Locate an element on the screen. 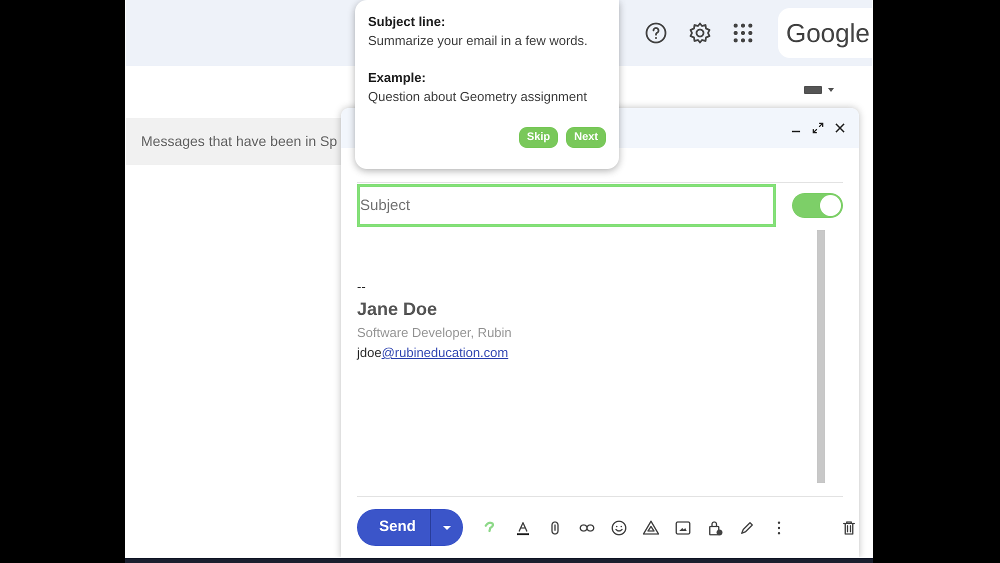 Image resolution: width=1000 pixels, height=563 pixels. email-link: @rubineducation.com is located at coordinates (445, 353).